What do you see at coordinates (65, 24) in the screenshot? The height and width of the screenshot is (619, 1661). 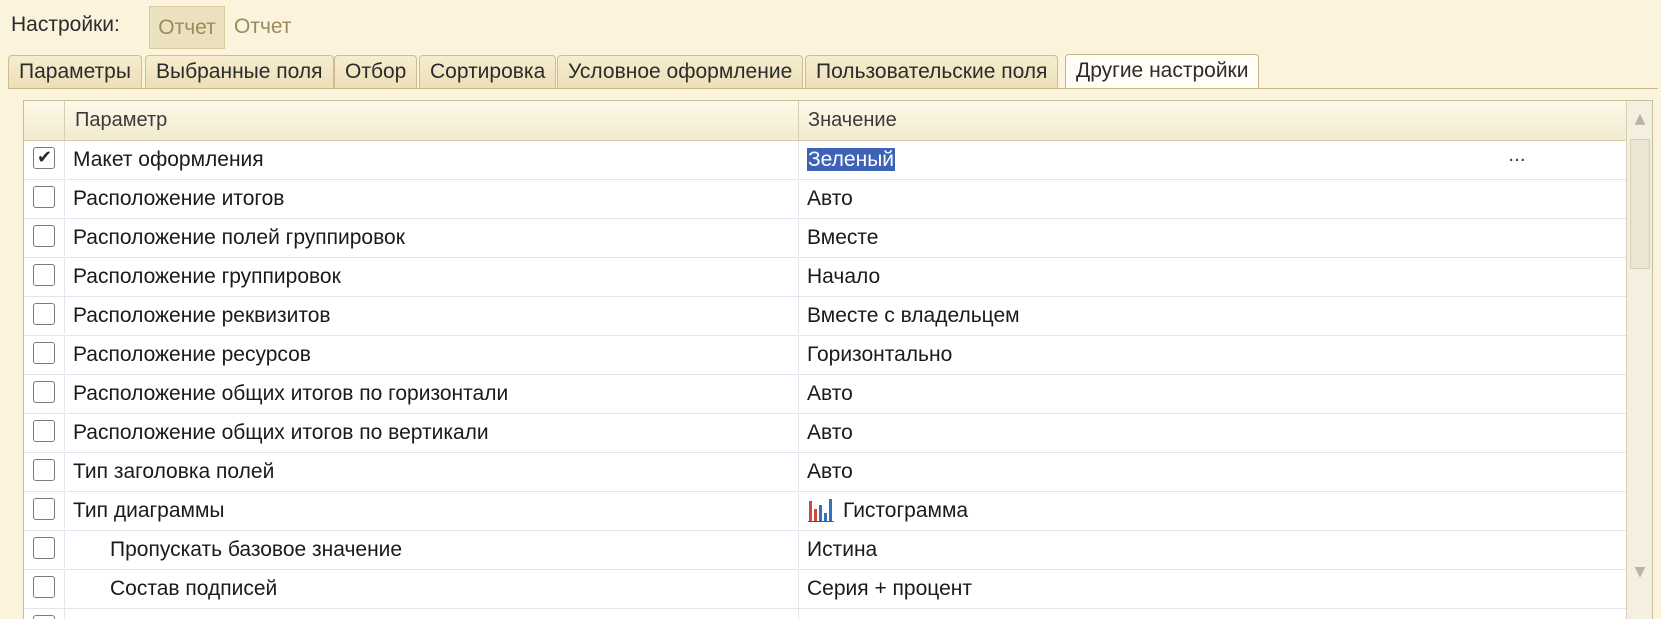 I see `settings-label: Настройки:` at bounding box center [65, 24].